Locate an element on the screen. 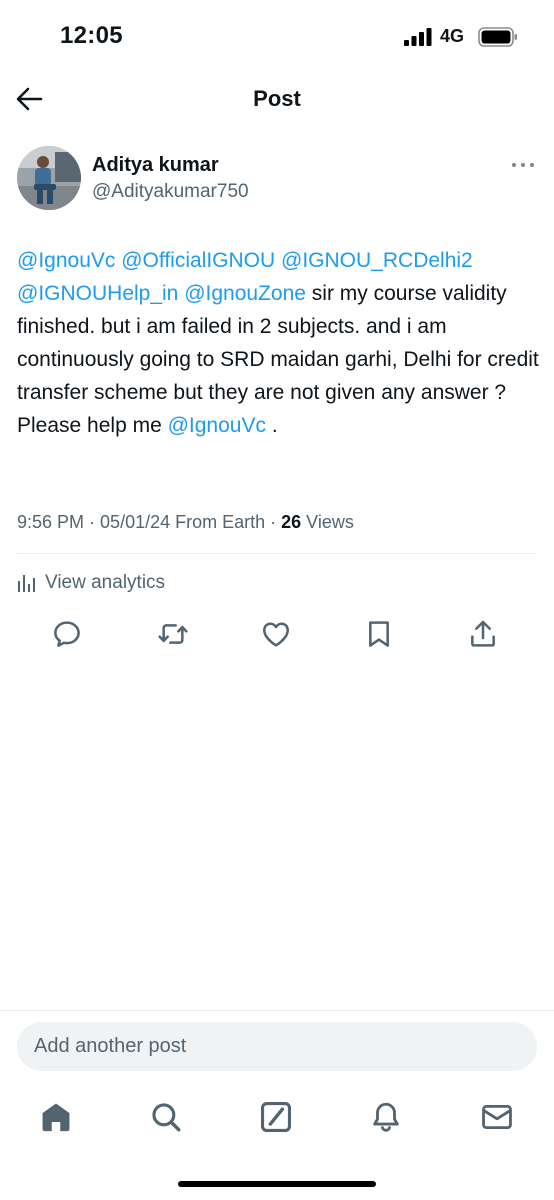 The height and width of the screenshot is (1200, 554). post-meta: 9:56 PM · 05/01/24 From Earth · 26 Views is located at coordinates (185, 522).